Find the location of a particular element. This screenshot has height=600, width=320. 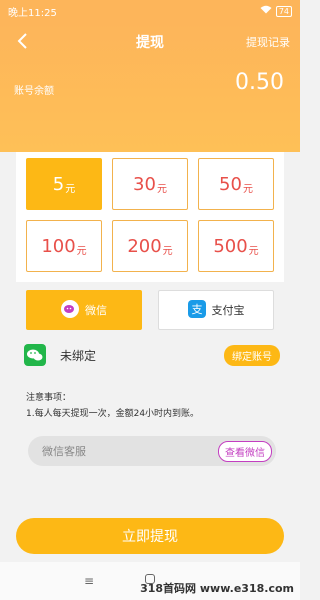

amount-option-50: 50 元 is located at coordinates (236, 184).